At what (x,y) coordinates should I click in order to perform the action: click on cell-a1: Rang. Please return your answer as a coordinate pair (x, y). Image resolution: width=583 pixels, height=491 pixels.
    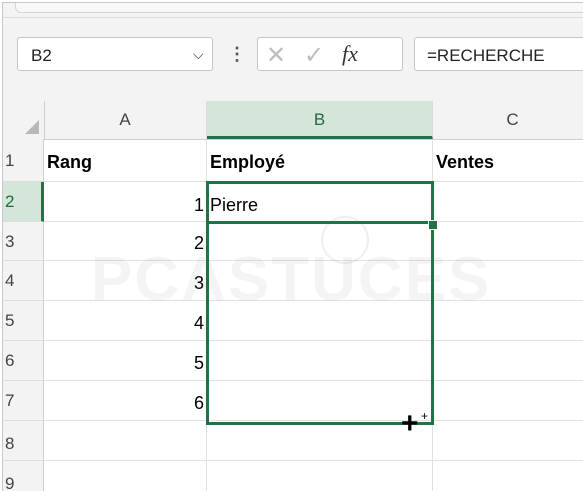
    Looking at the image, I should click on (125, 160).